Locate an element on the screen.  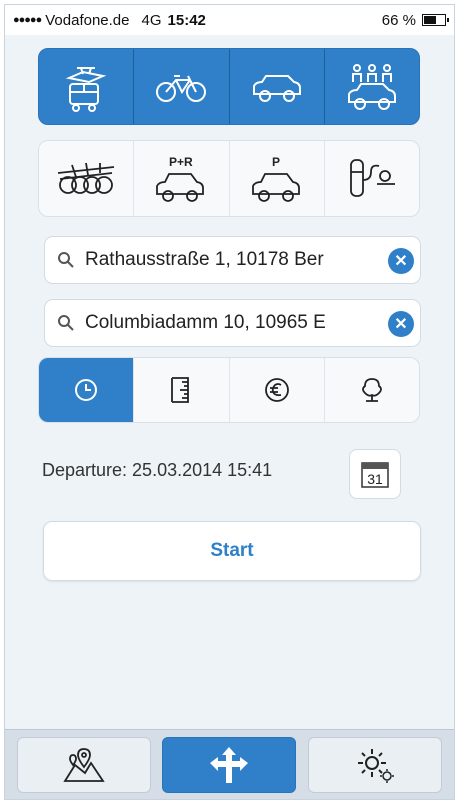
option-park-and-ride-button: P+R is located at coordinates (180, 178).